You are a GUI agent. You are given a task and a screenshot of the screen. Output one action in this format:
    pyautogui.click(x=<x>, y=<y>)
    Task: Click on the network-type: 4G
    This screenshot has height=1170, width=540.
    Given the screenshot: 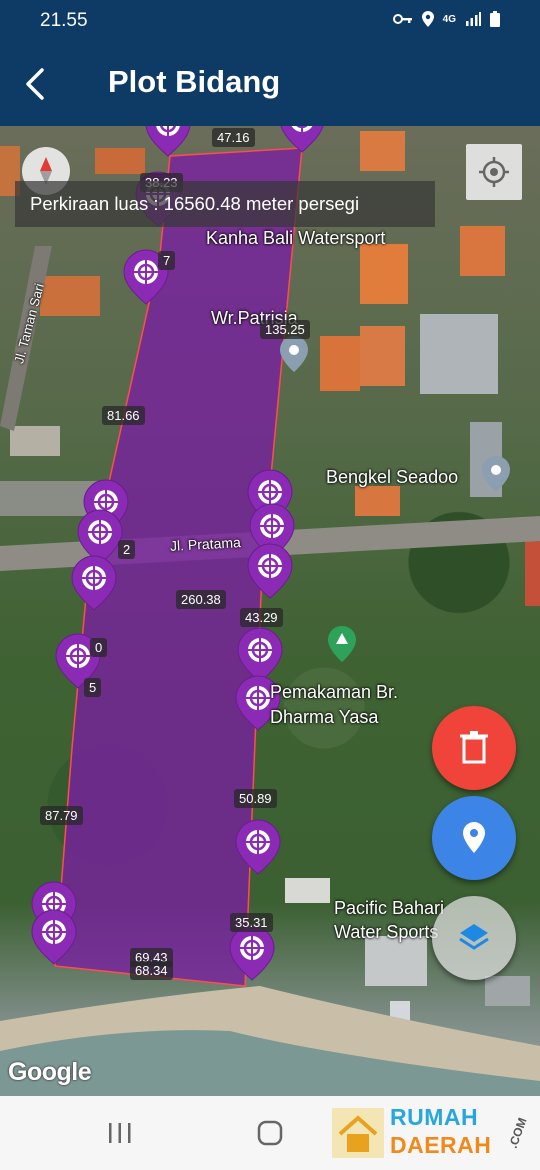 What is the action you would take?
    pyautogui.click(x=449, y=19)
    